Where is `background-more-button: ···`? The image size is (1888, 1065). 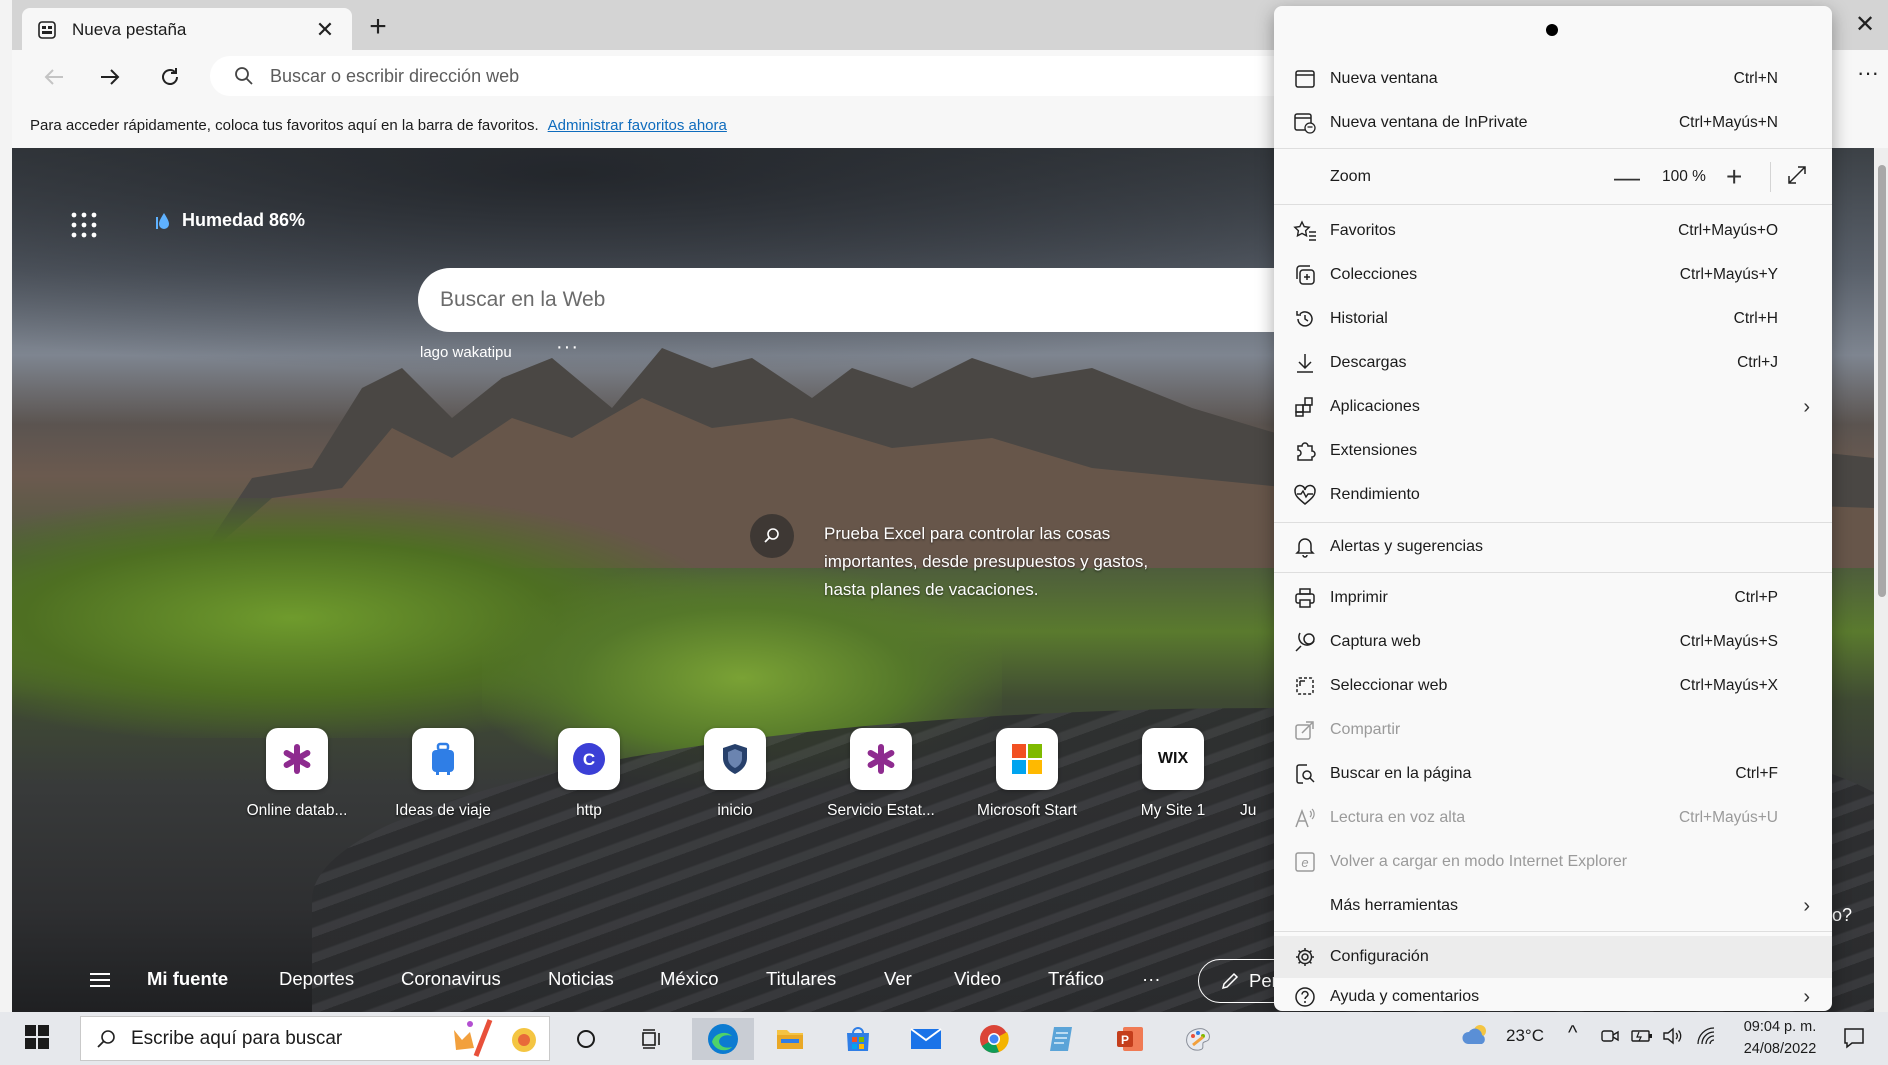
background-more-button: ··· is located at coordinates (567, 347).